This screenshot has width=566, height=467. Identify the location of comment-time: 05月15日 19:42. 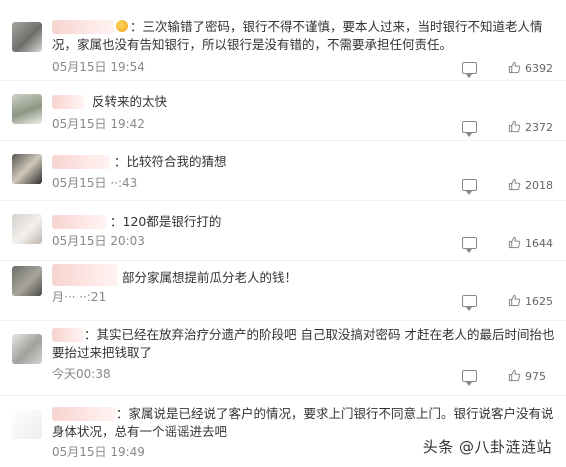
(98, 124).